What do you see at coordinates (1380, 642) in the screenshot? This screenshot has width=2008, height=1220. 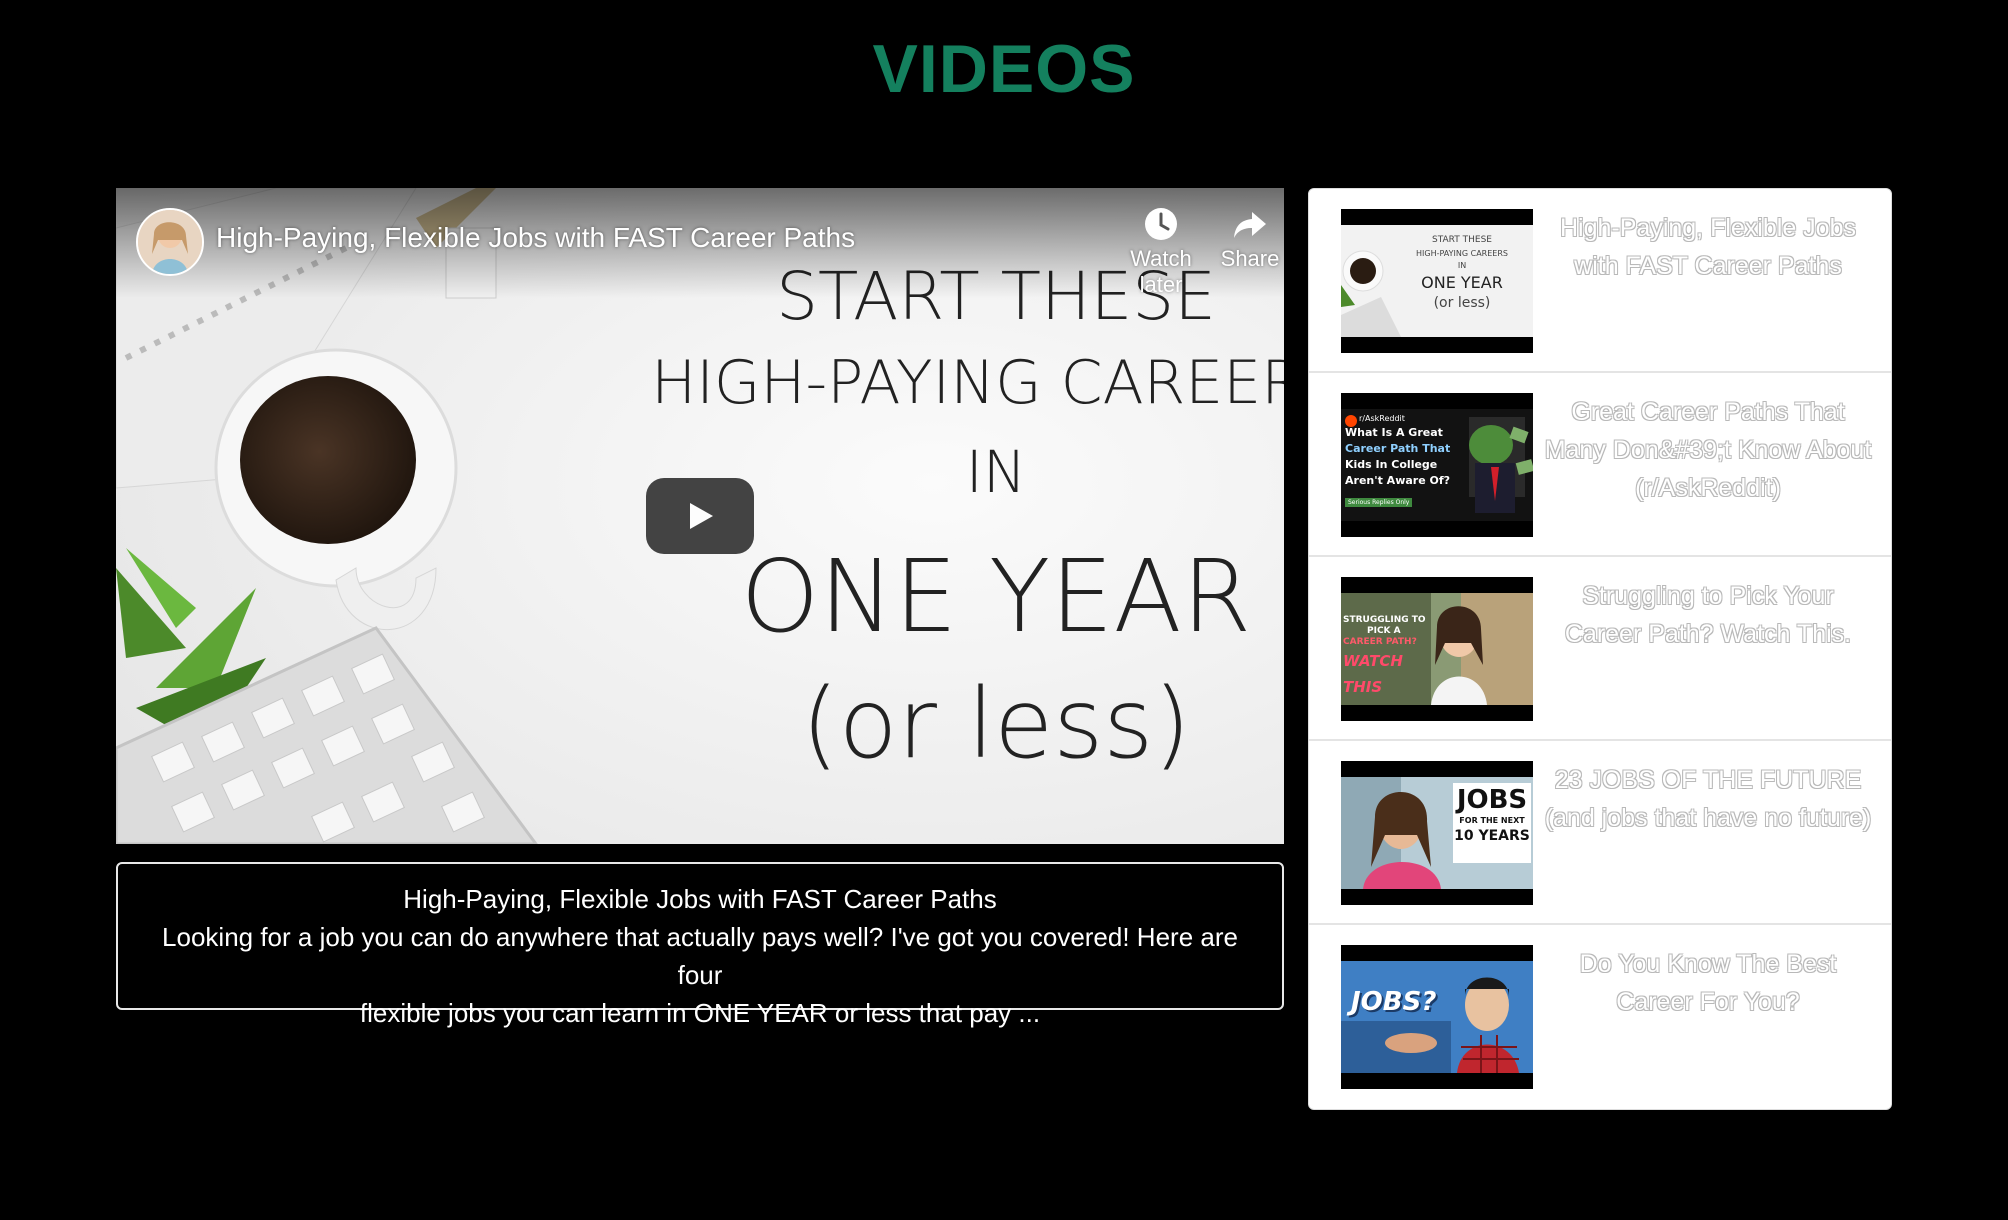 I see `thumb-text-3: CAREER PATH?` at bounding box center [1380, 642].